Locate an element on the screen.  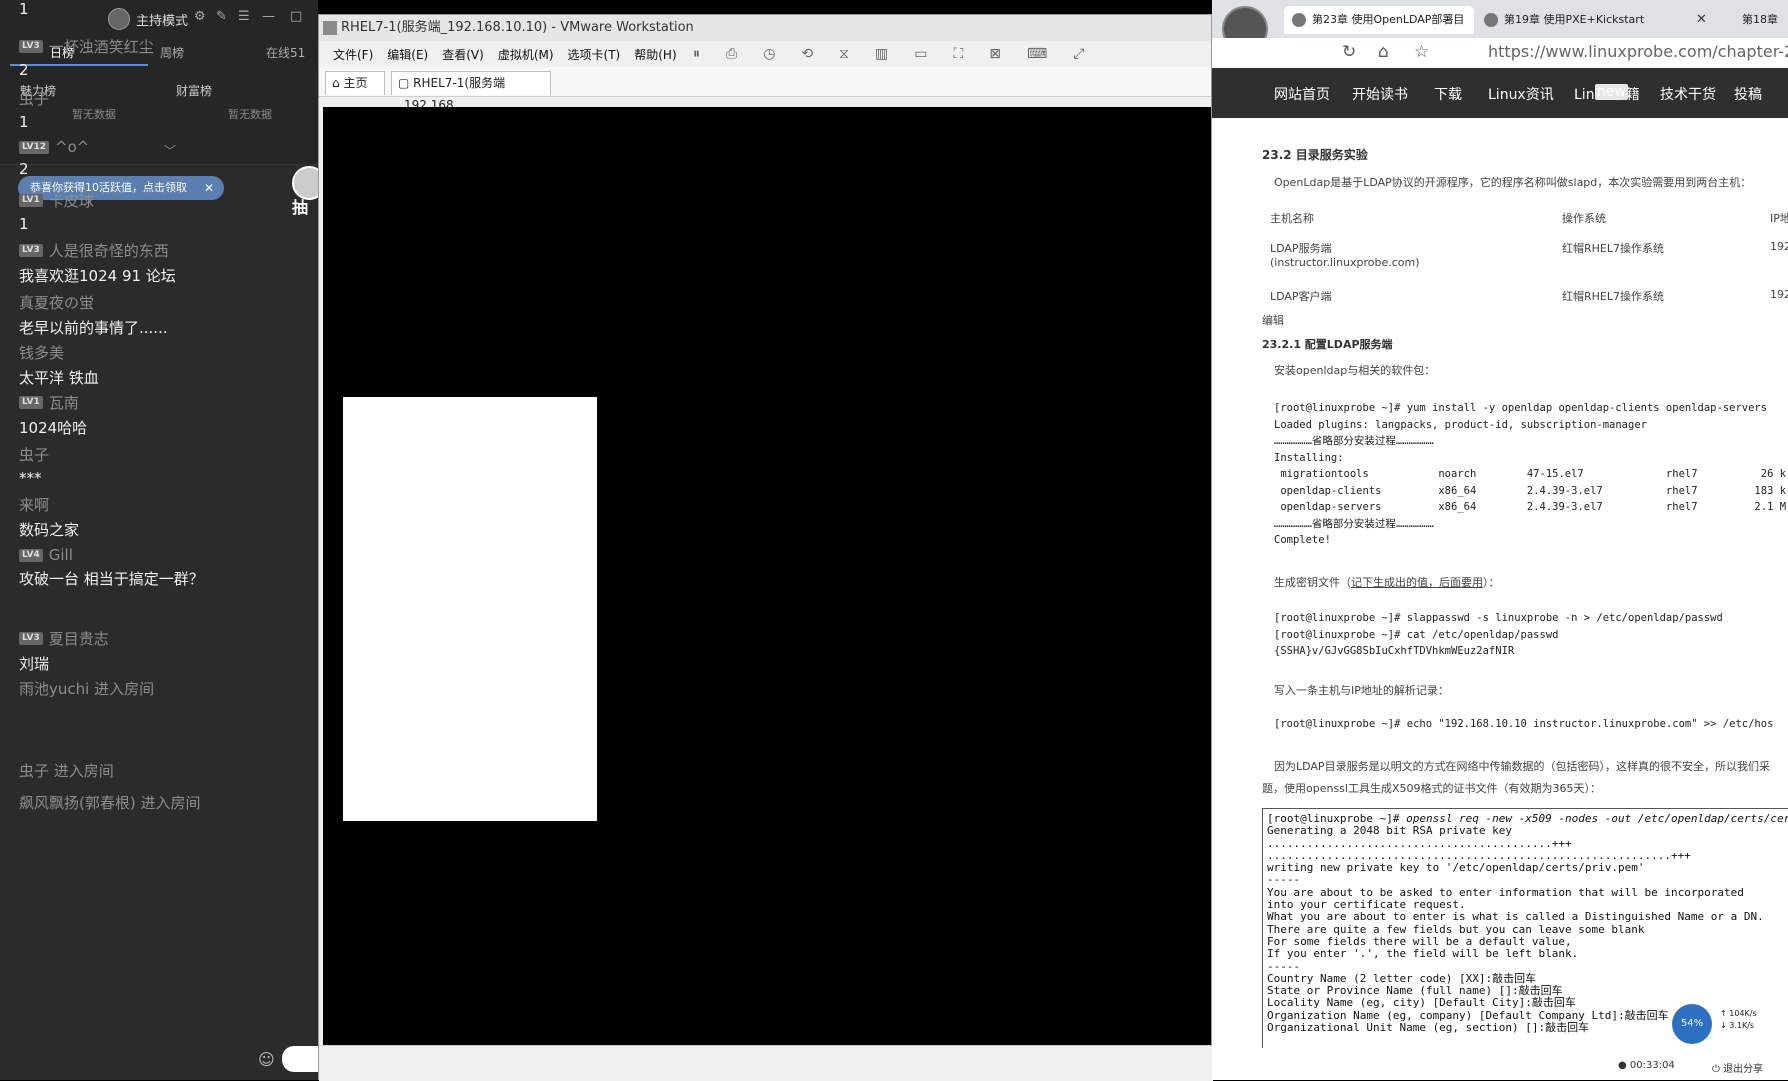
chat-message: 虫子 1 is located at coordinates (164, 109).